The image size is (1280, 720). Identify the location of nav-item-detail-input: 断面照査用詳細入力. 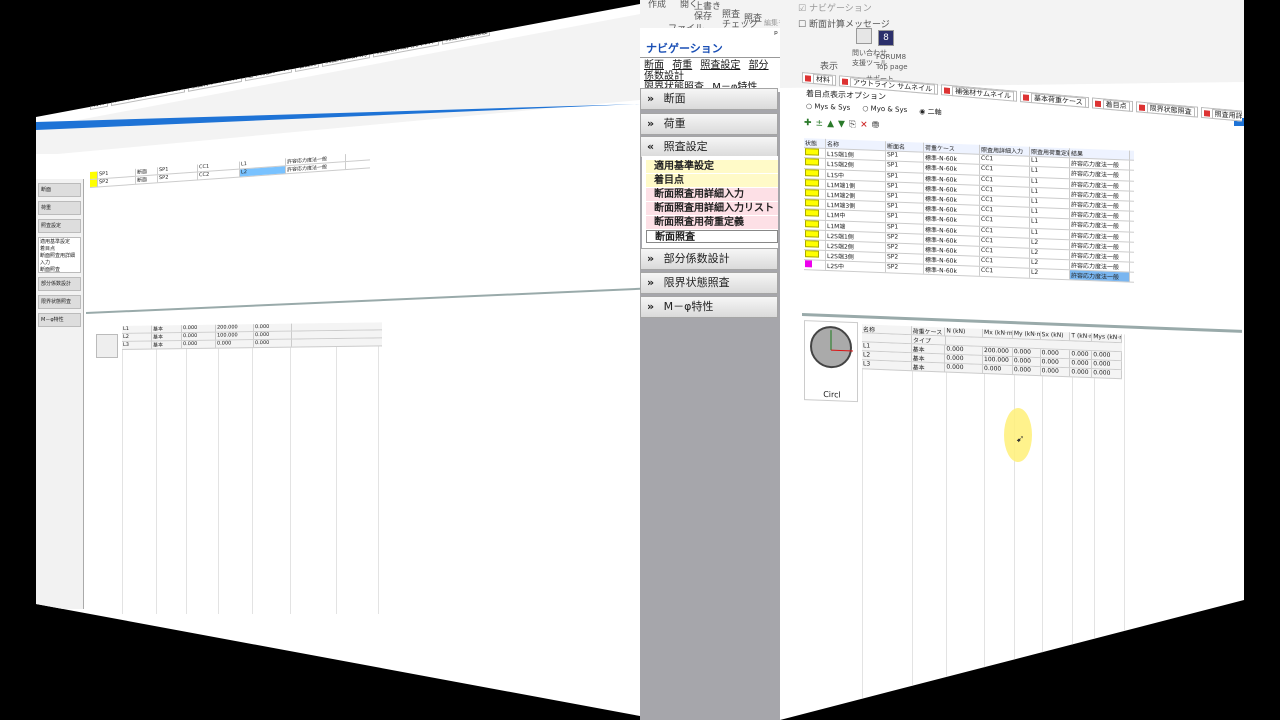
(712, 194).